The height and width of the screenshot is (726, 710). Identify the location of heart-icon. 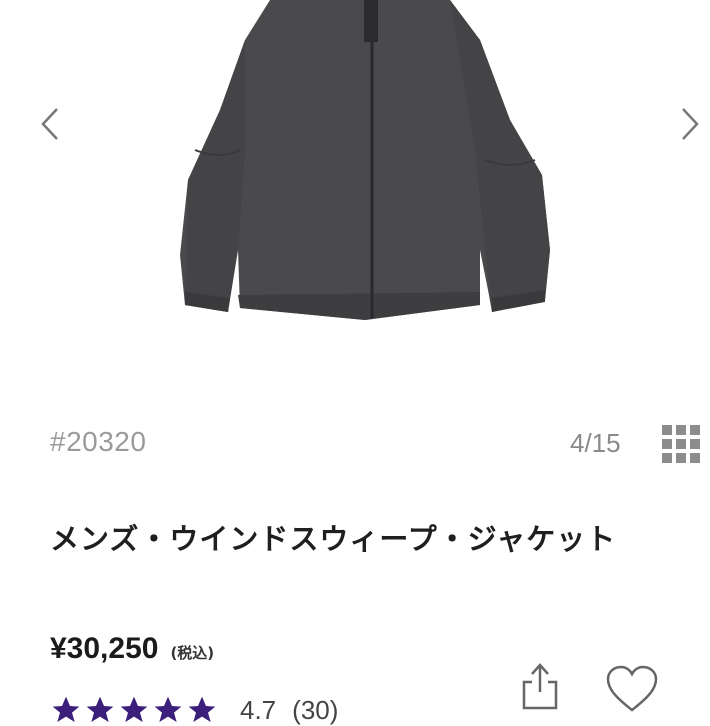
(632, 688).